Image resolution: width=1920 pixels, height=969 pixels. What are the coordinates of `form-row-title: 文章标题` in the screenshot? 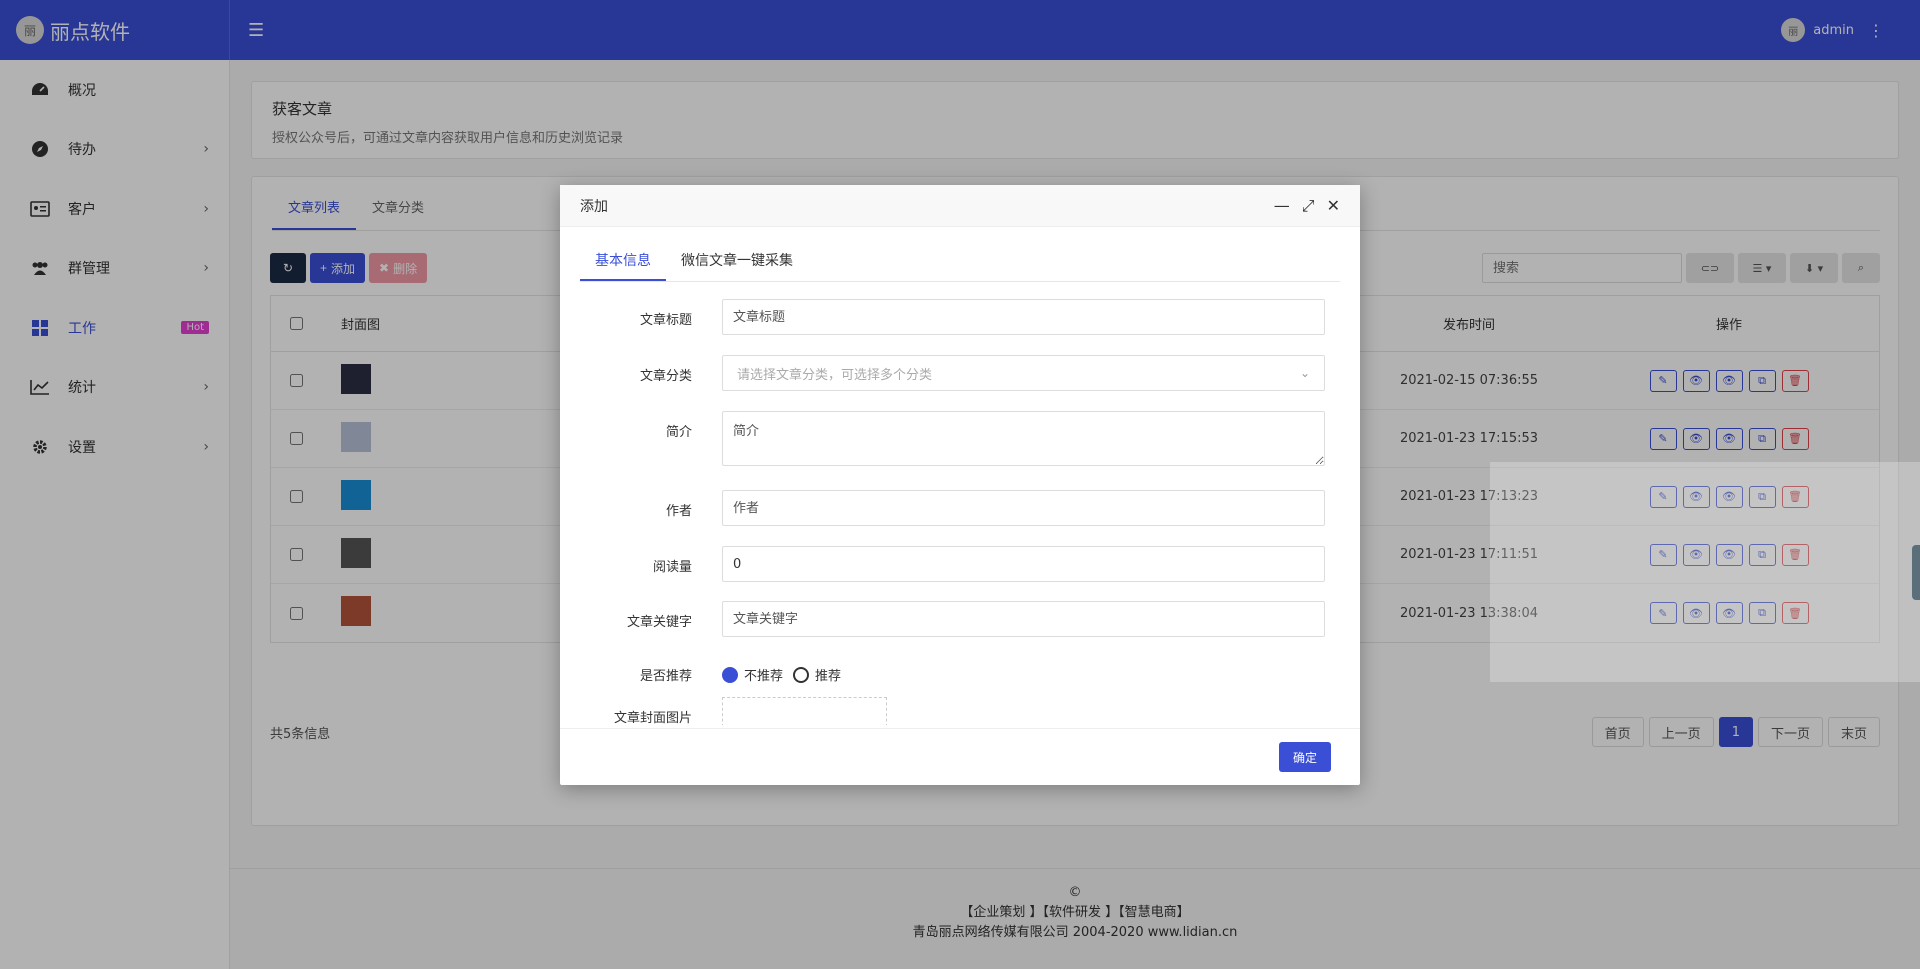 It's located at (942, 317).